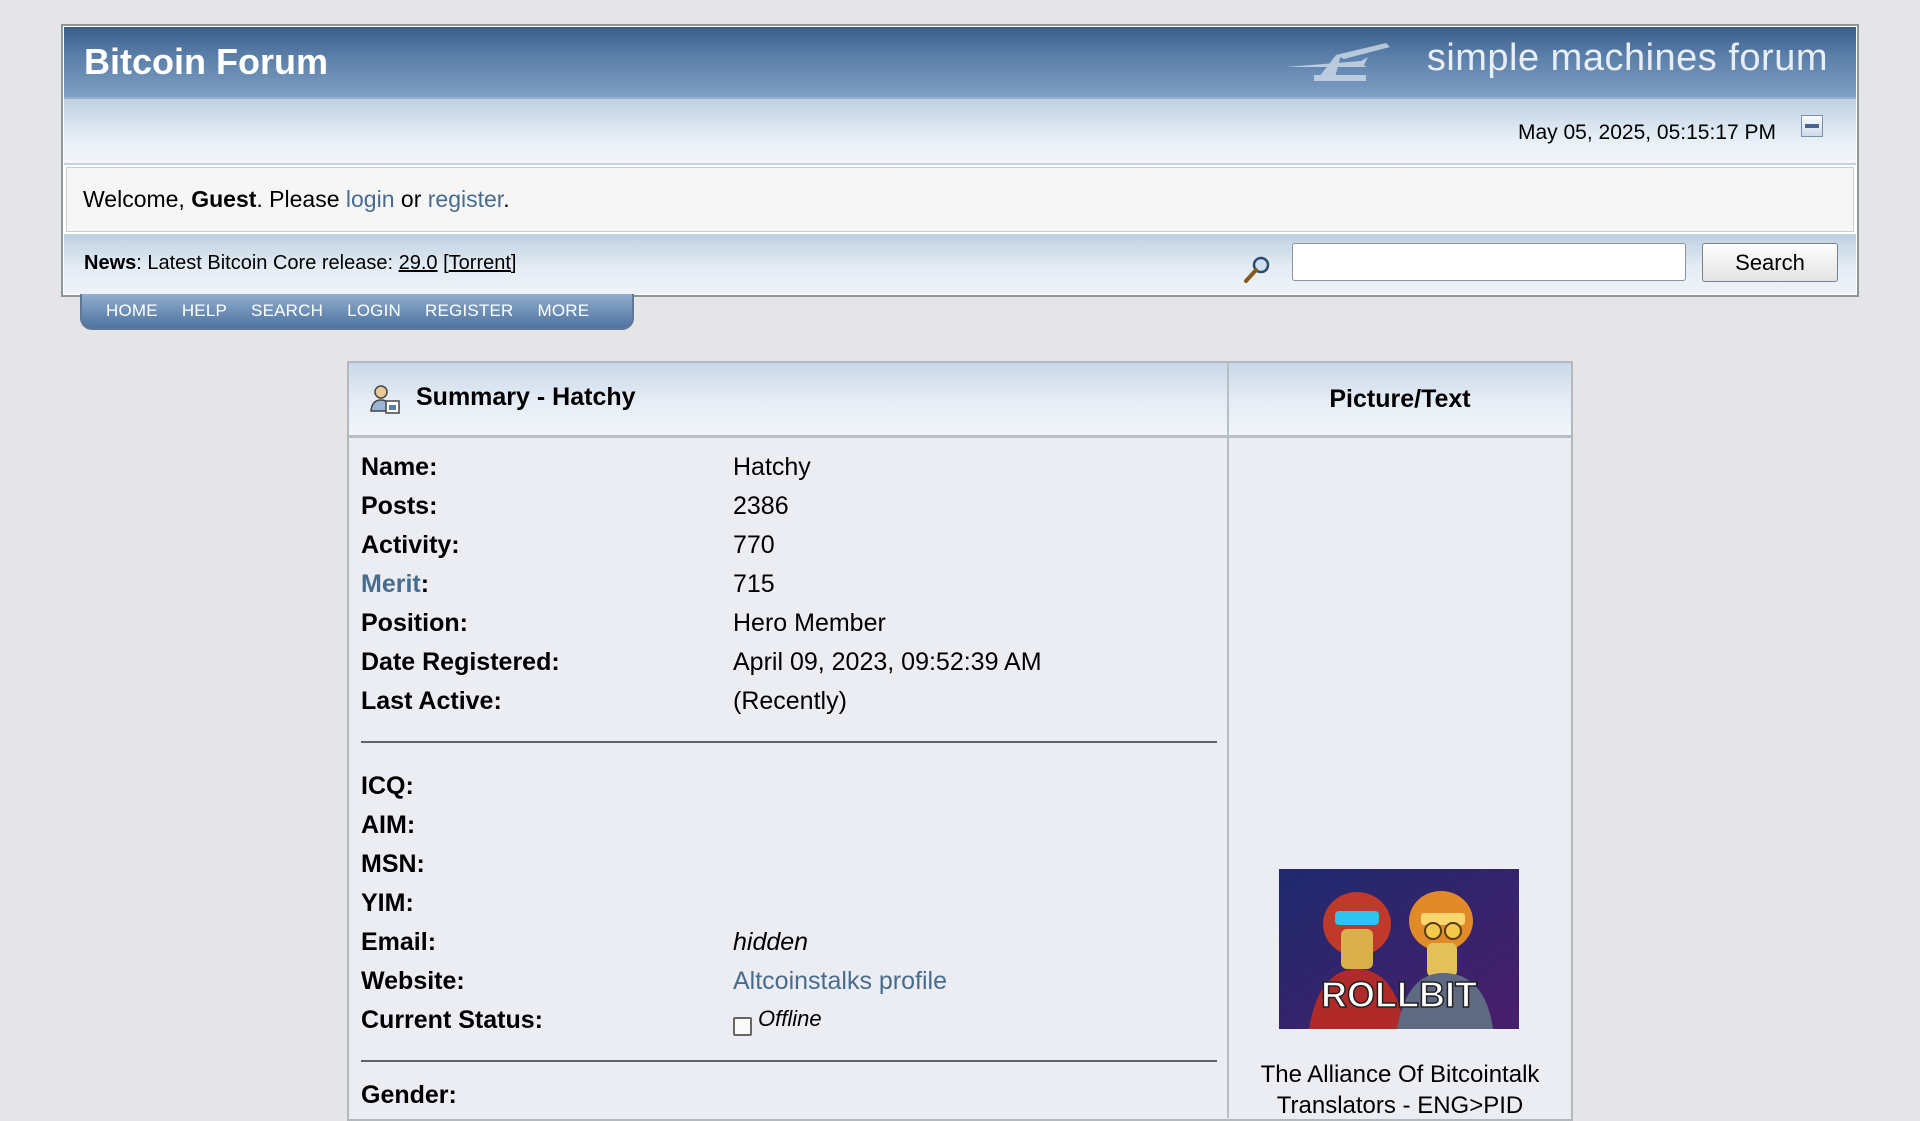  What do you see at coordinates (754, 545) in the screenshot?
I see `activity-value: 770` at bounding box center [754, 545].